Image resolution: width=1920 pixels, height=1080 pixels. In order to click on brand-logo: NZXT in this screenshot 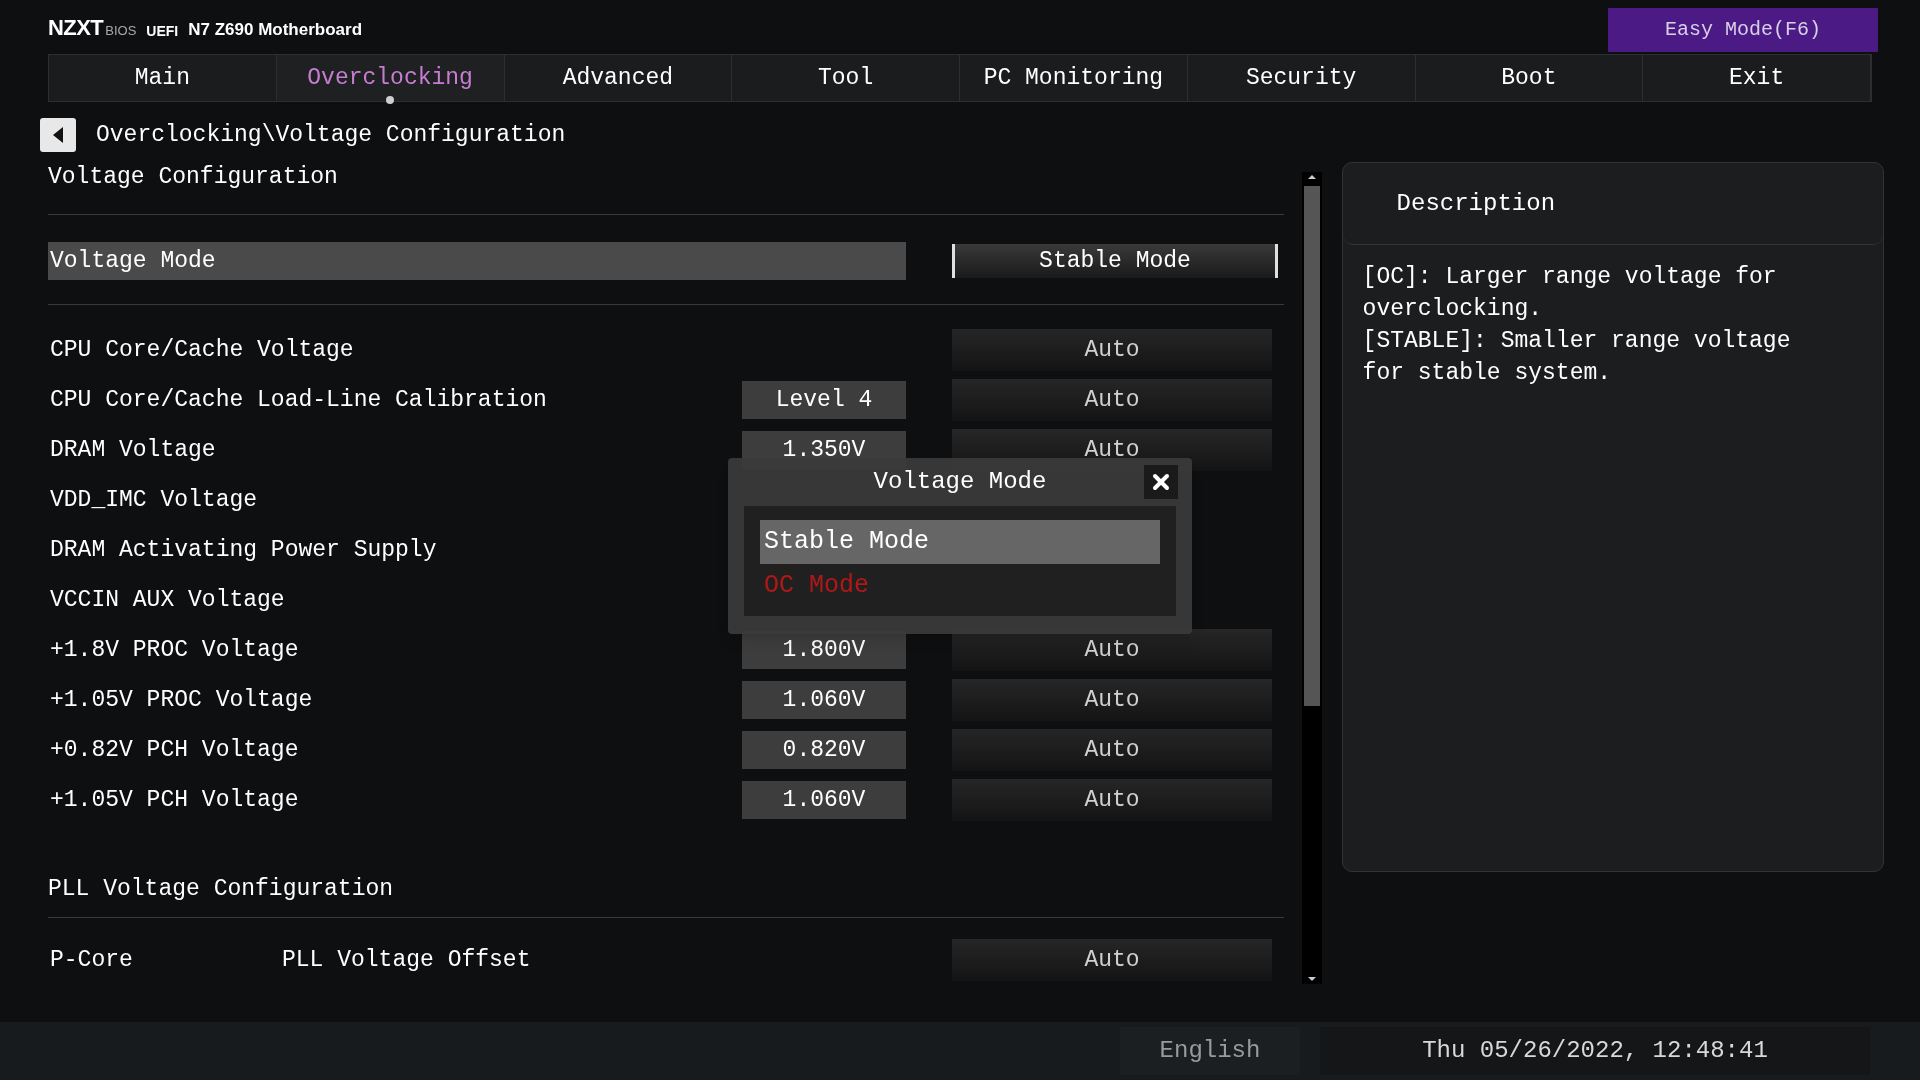, I will do `click(76, 27)`.